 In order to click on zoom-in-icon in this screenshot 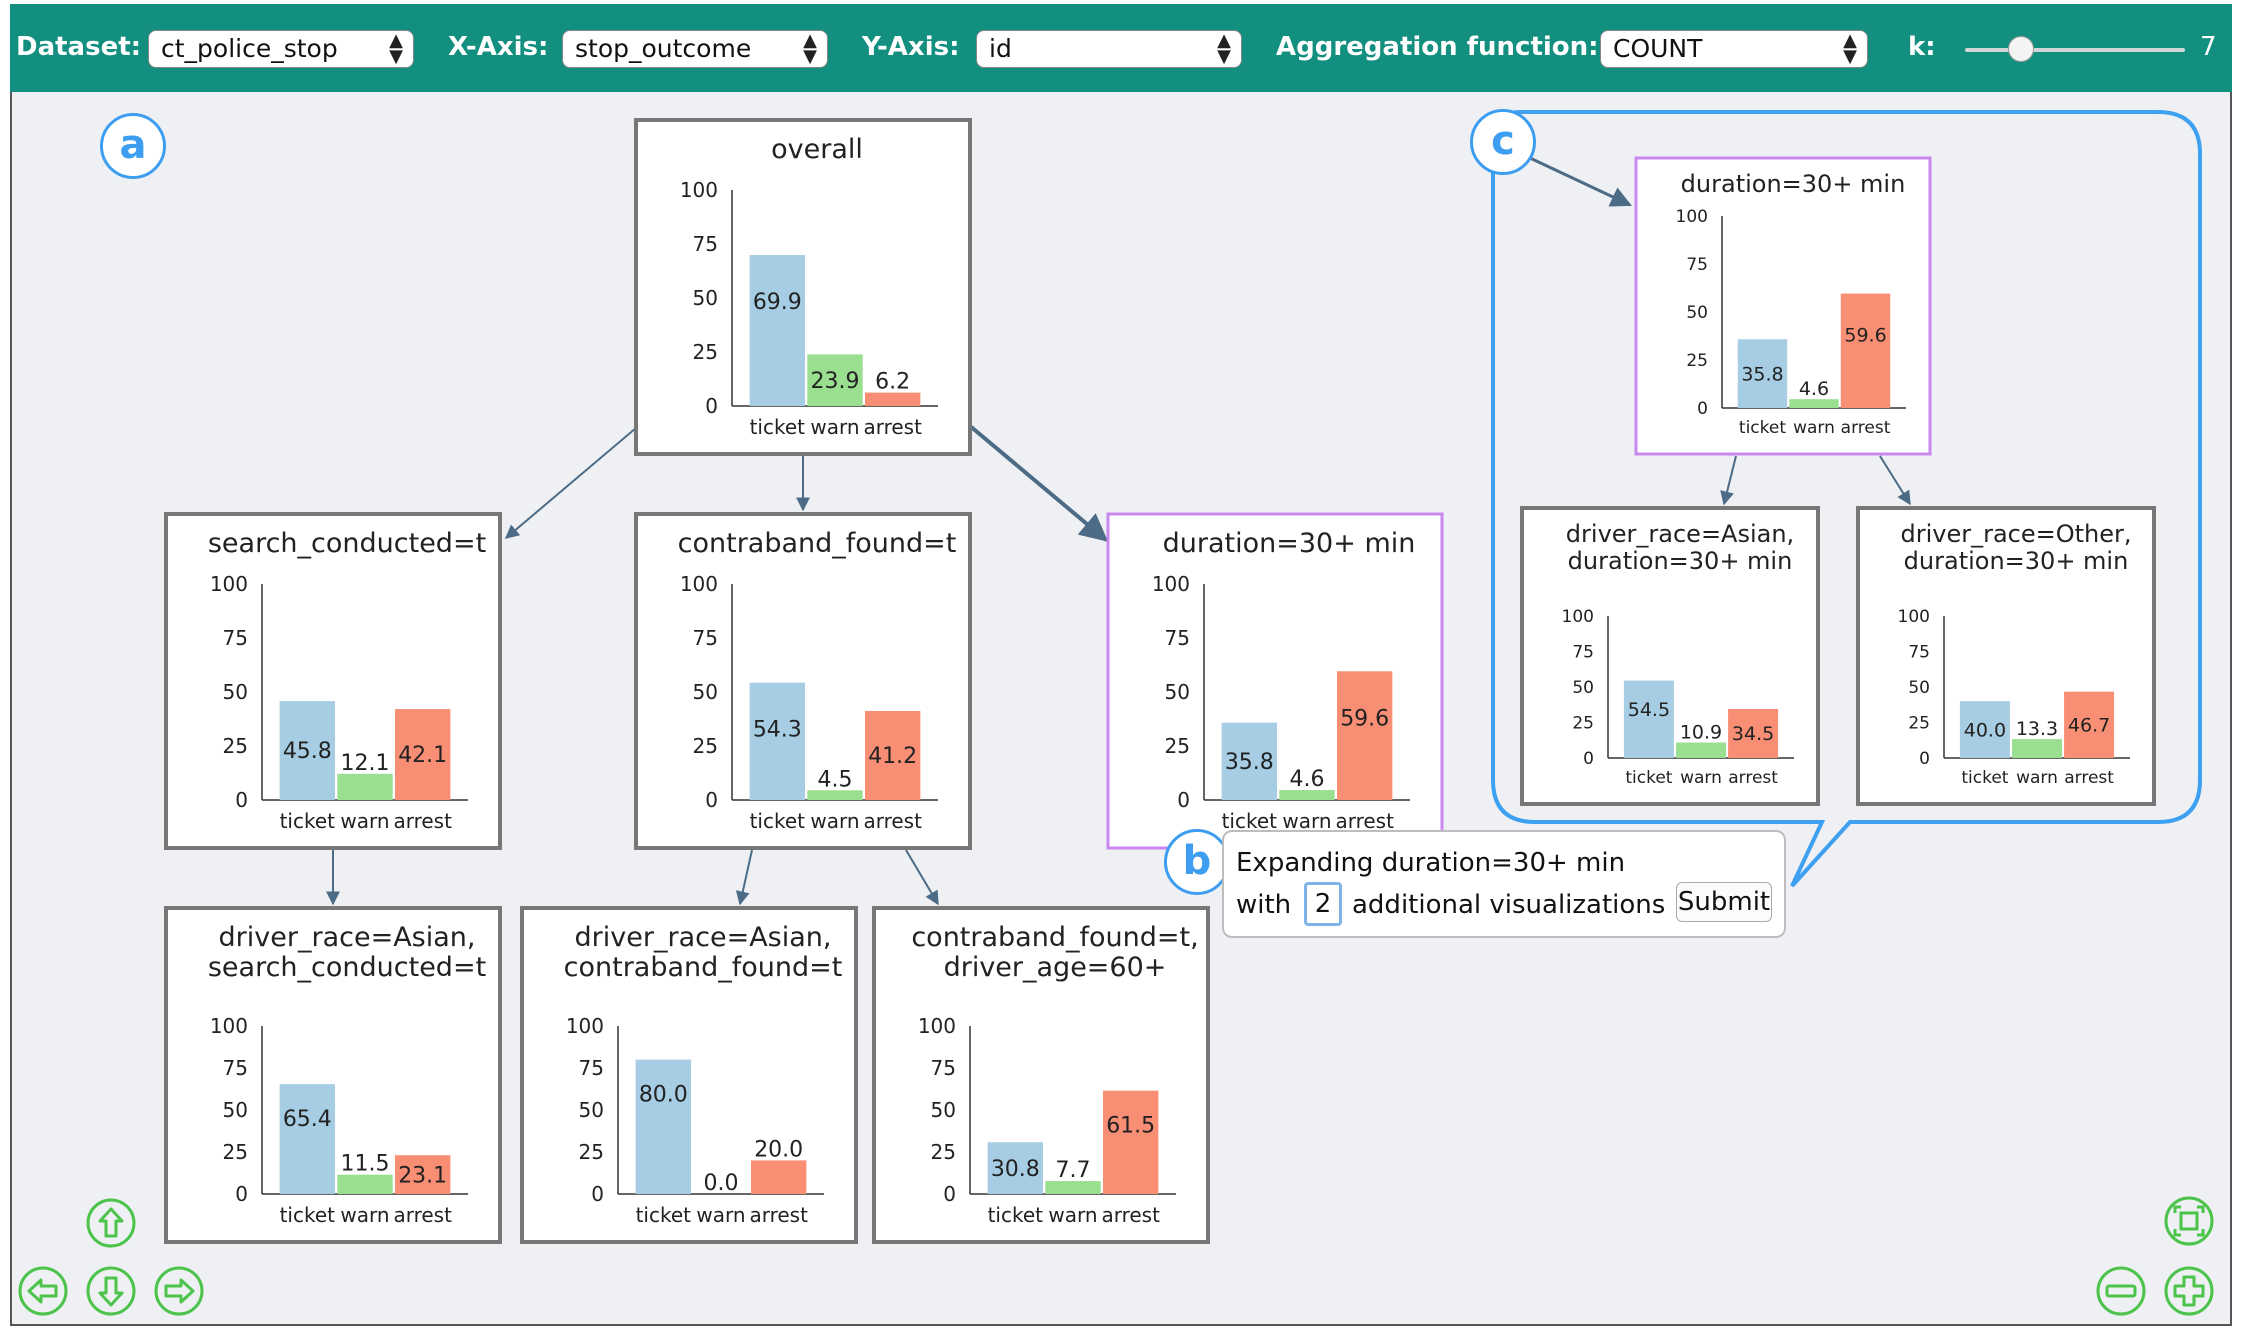, I will do `click(2189, 1291)`.